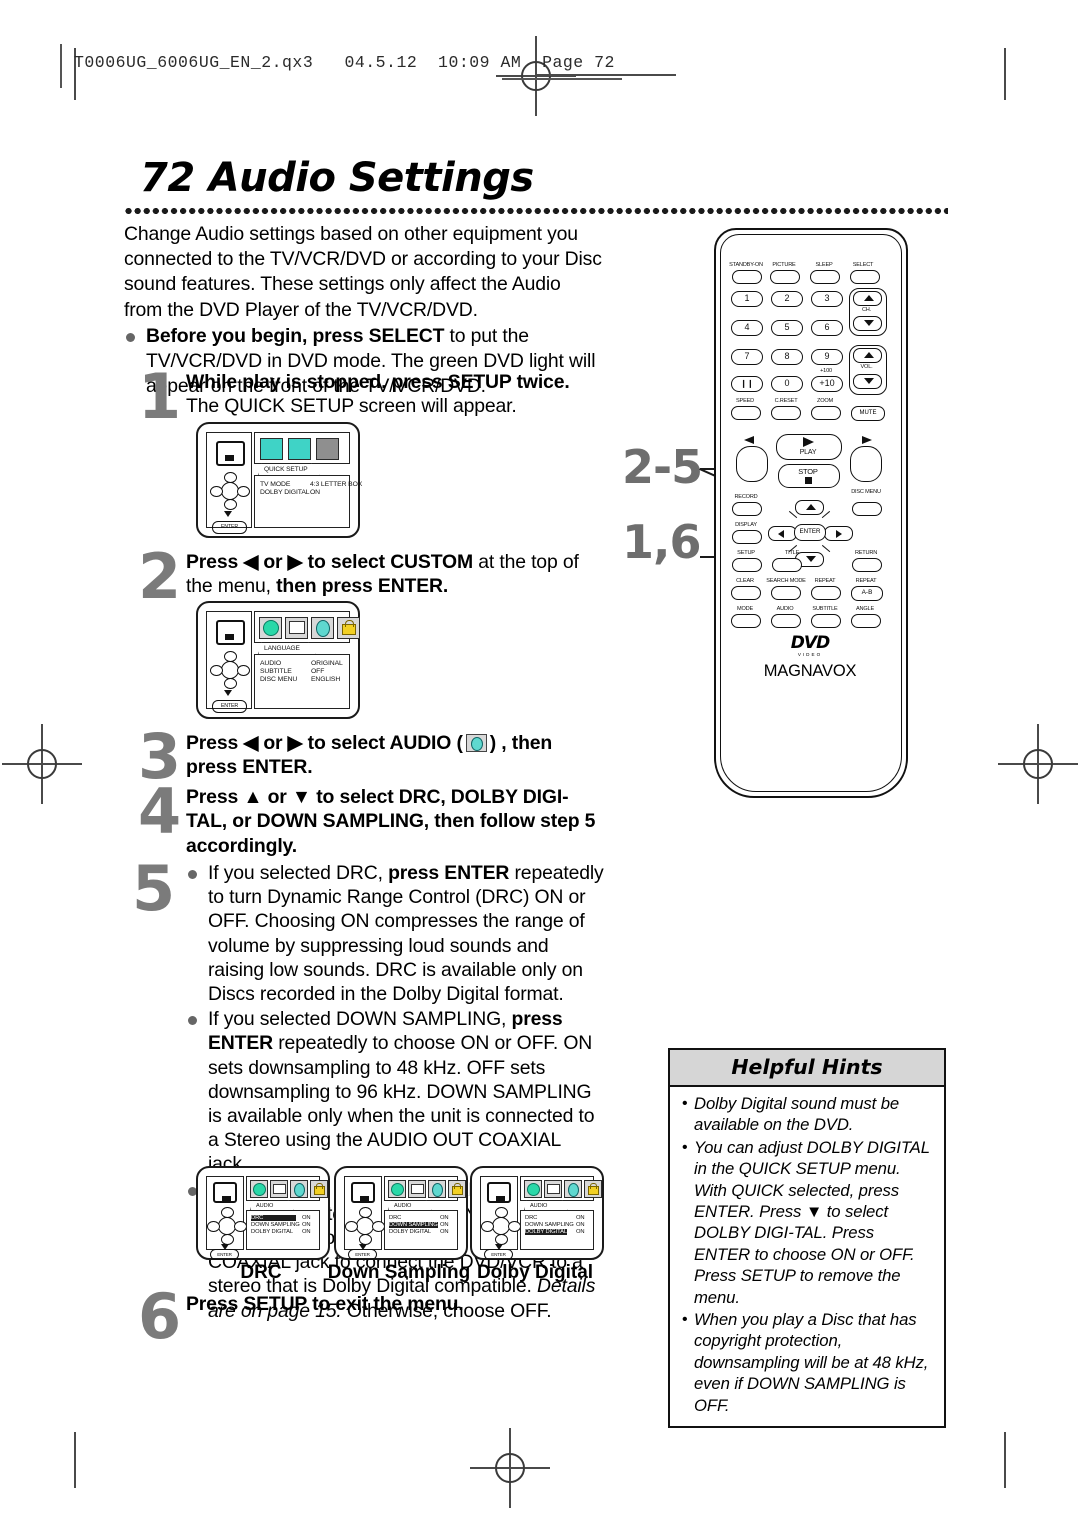 Image resolution: width=1080 pixels, height=1528 pixels. I want to click on display-button, so click(747, 537).